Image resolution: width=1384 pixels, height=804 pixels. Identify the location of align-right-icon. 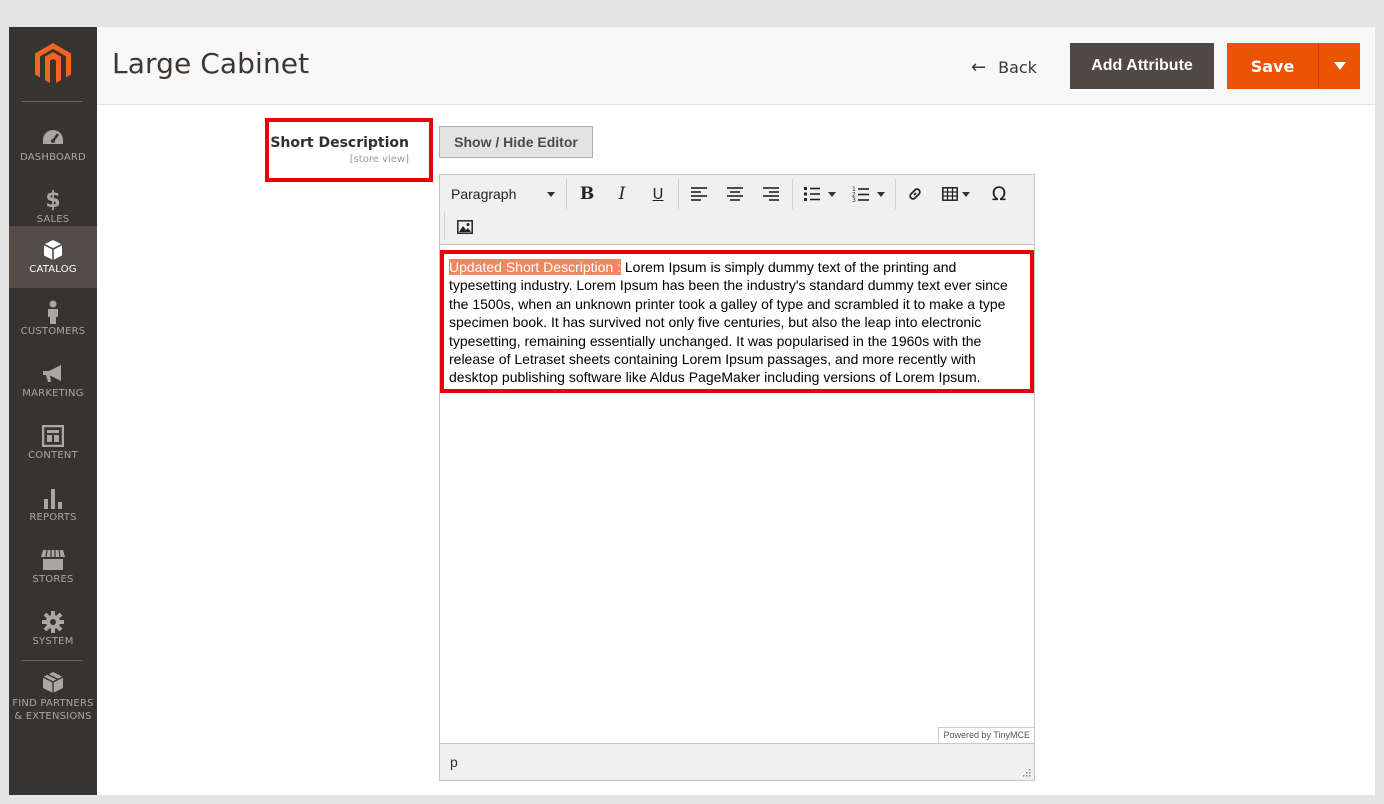
(771, 194).